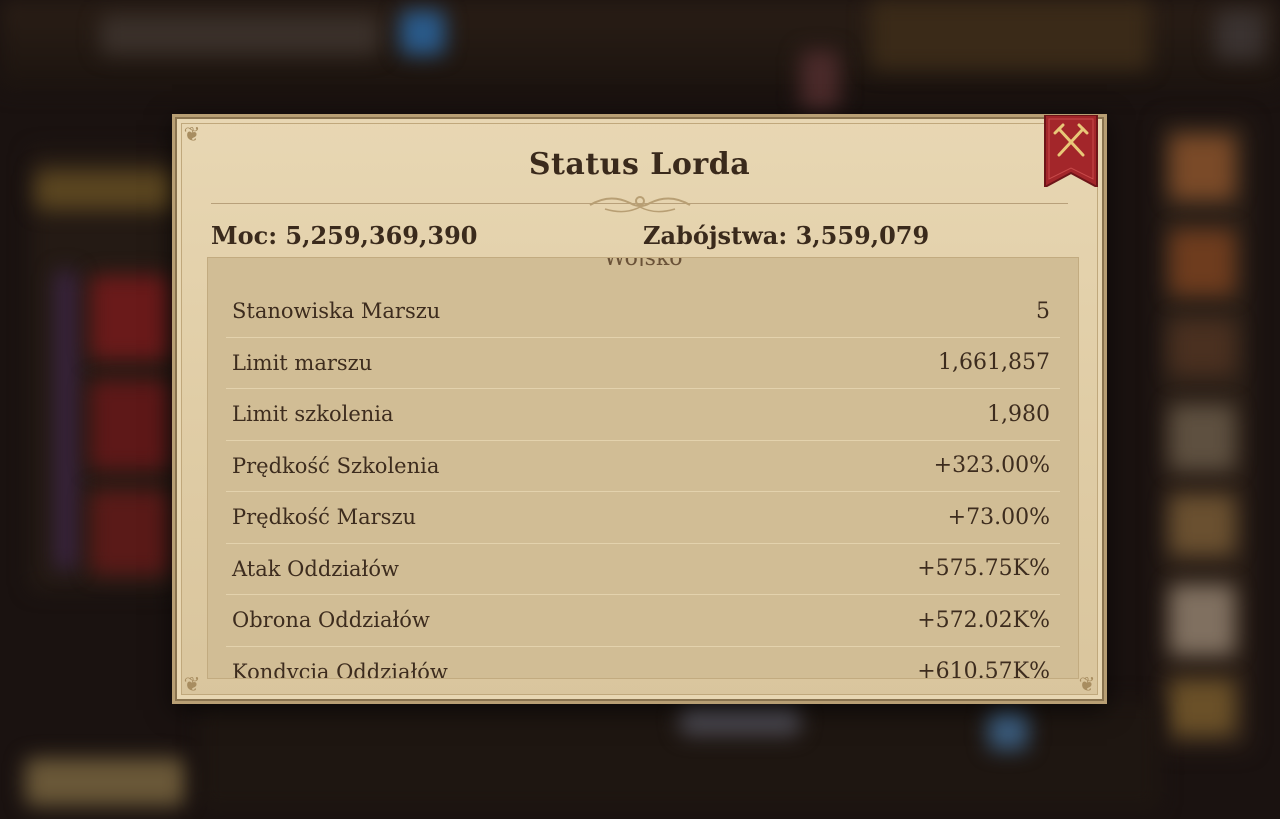 The image size is (1280, 819). What do you see at coordinates (786, 235) in the screenshot?
I see `kills-stat: Zabójstwa: 3,559,079` at bounding box center [786, 235].